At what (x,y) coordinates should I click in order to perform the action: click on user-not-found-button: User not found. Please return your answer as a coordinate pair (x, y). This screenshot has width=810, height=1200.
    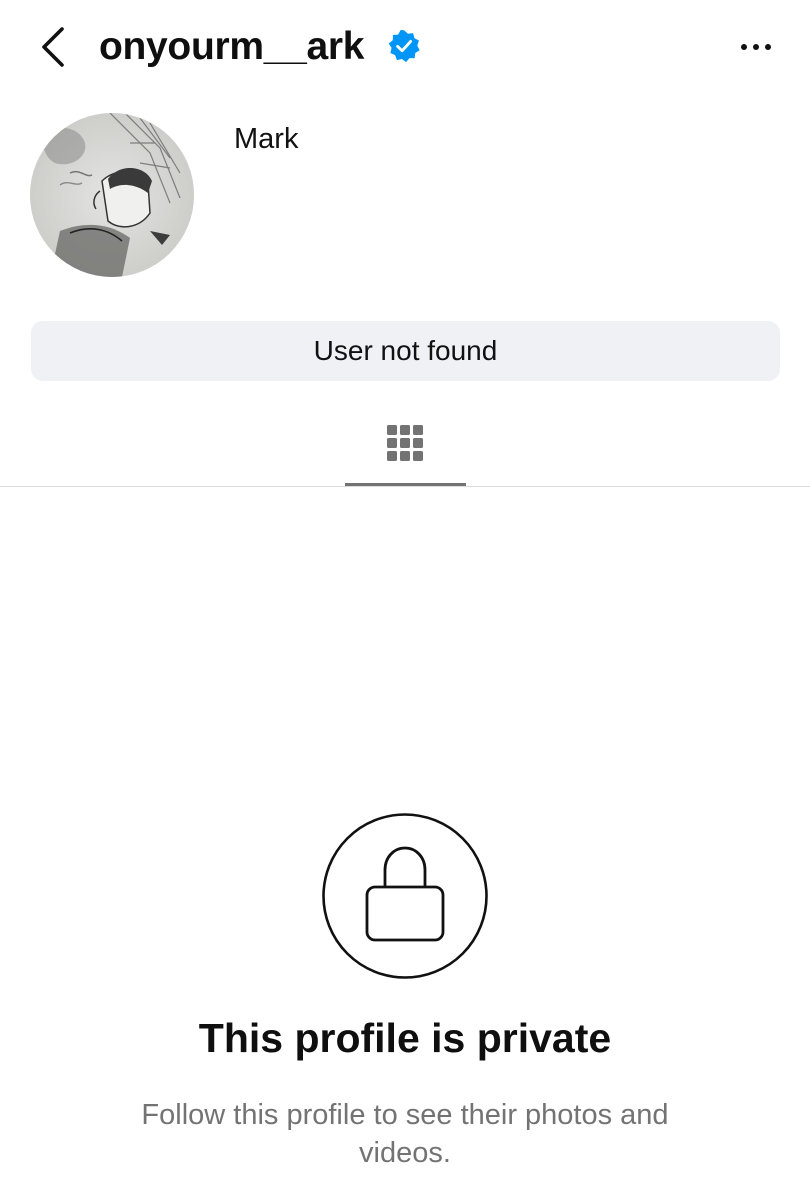
    Looking at the image, I should click on (405, 351).